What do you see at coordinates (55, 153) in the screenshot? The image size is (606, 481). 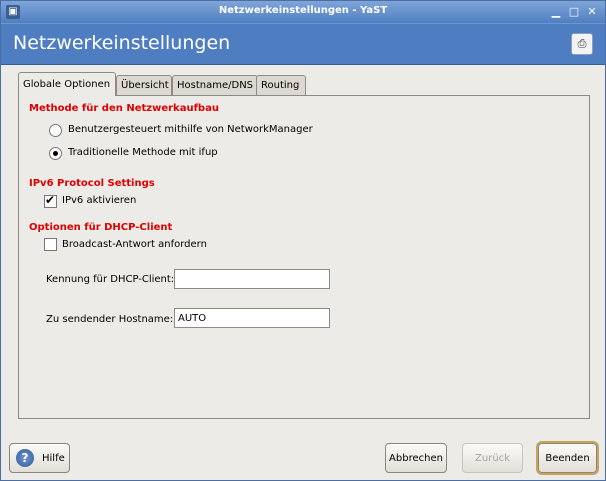 I see `radio-ifup` at bounding box center [55, 153].